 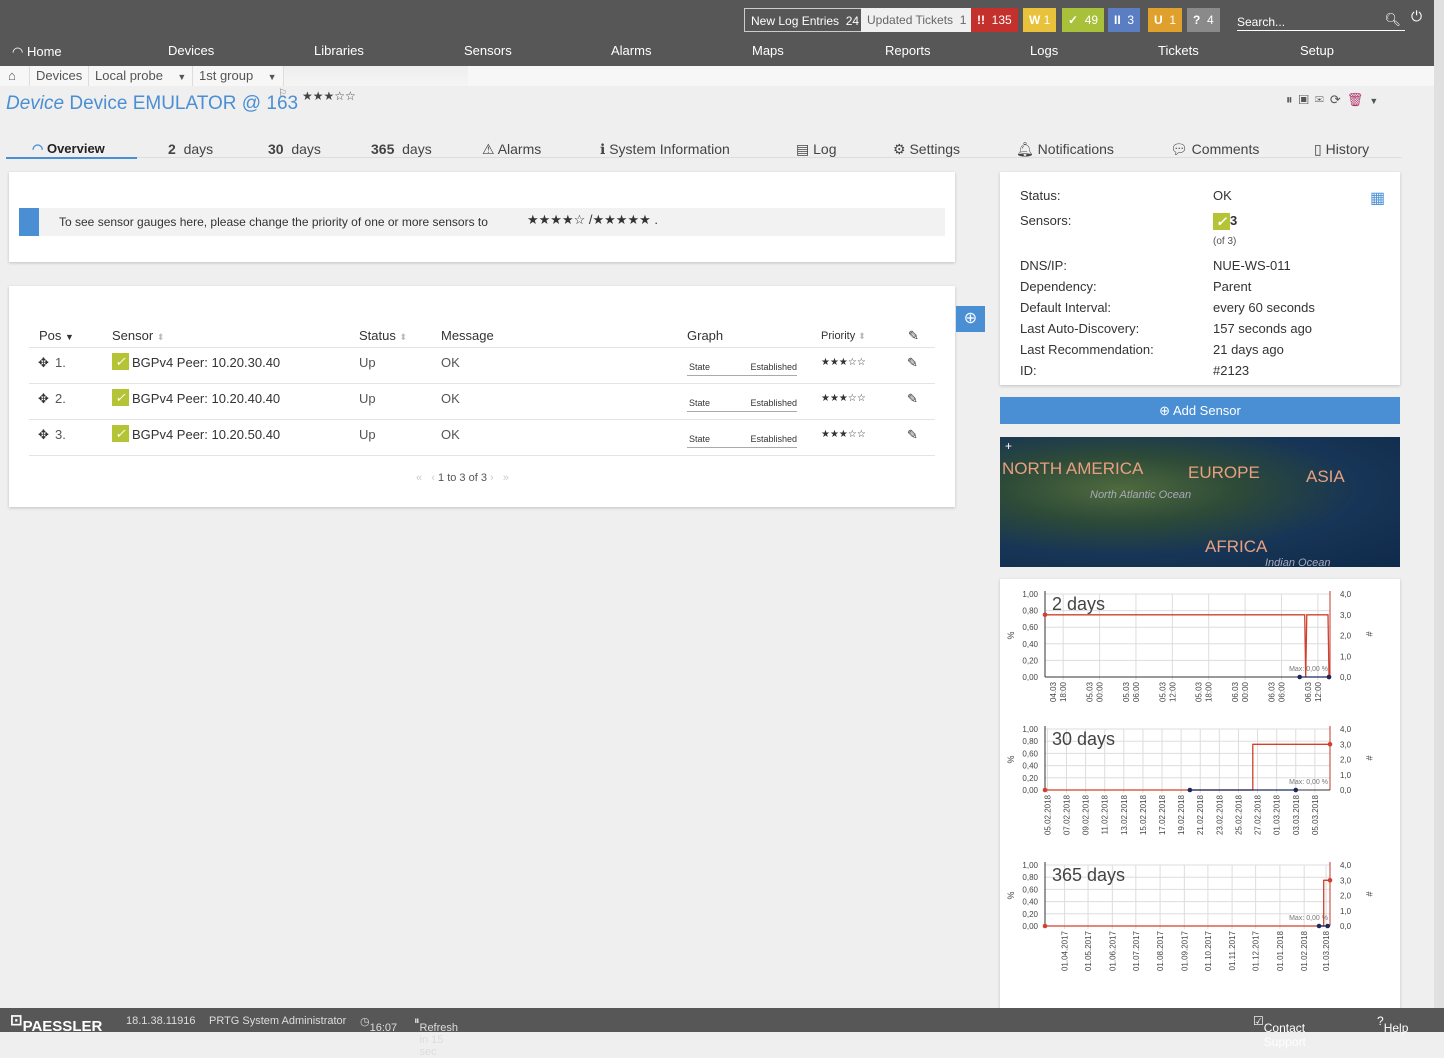 What do you see at coordinates (436, 1036) in the screenshot?
I see `refresh-status: ⏸ Refresh in 15 sec` at bounding box center [436, 1036].